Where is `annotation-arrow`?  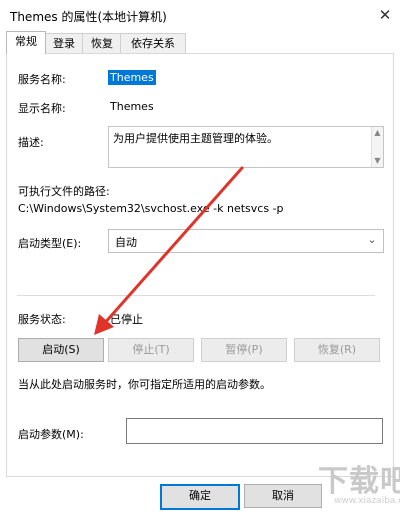
annotation-arrow is located at coordinates (169, 250).